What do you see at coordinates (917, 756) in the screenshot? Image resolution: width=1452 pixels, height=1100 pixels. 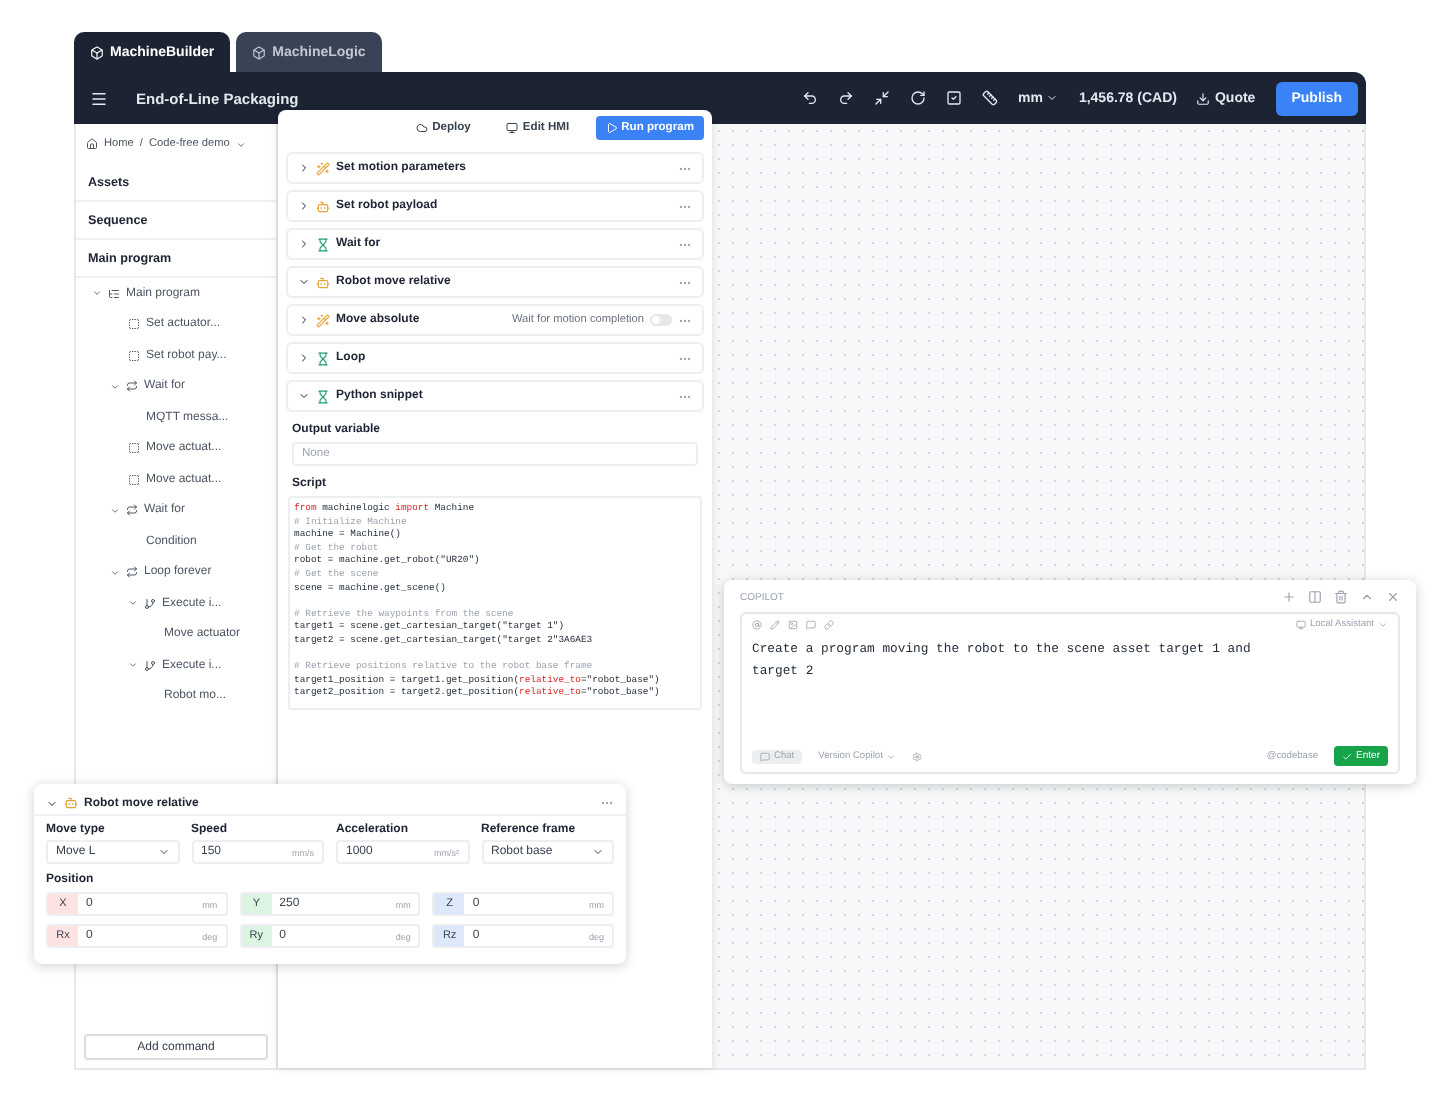 I see `settings-icon` at bounding box center [917, 756].